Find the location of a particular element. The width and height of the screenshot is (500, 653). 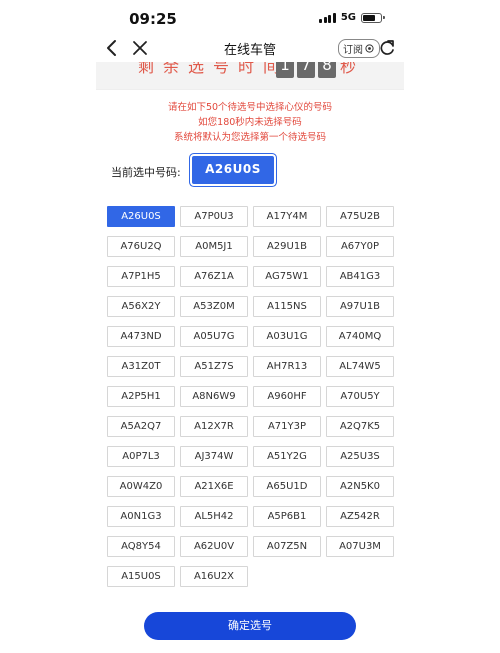

plate-option: A62U0V is located at coordinates (214, 546).